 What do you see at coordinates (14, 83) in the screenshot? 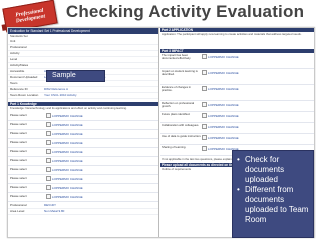
I see `info-field-label: Team` at bounding box center [14, 83].